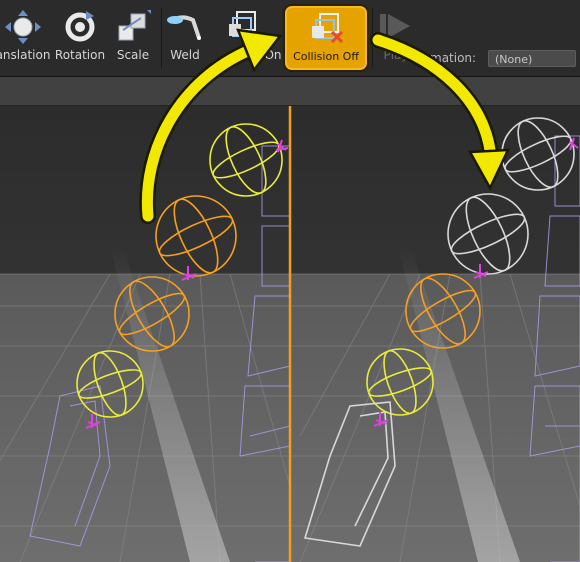  What do you see at coordinates (396, 55) in the screenshot?
I see `play-label: Play` at bounding box center [396, 55].